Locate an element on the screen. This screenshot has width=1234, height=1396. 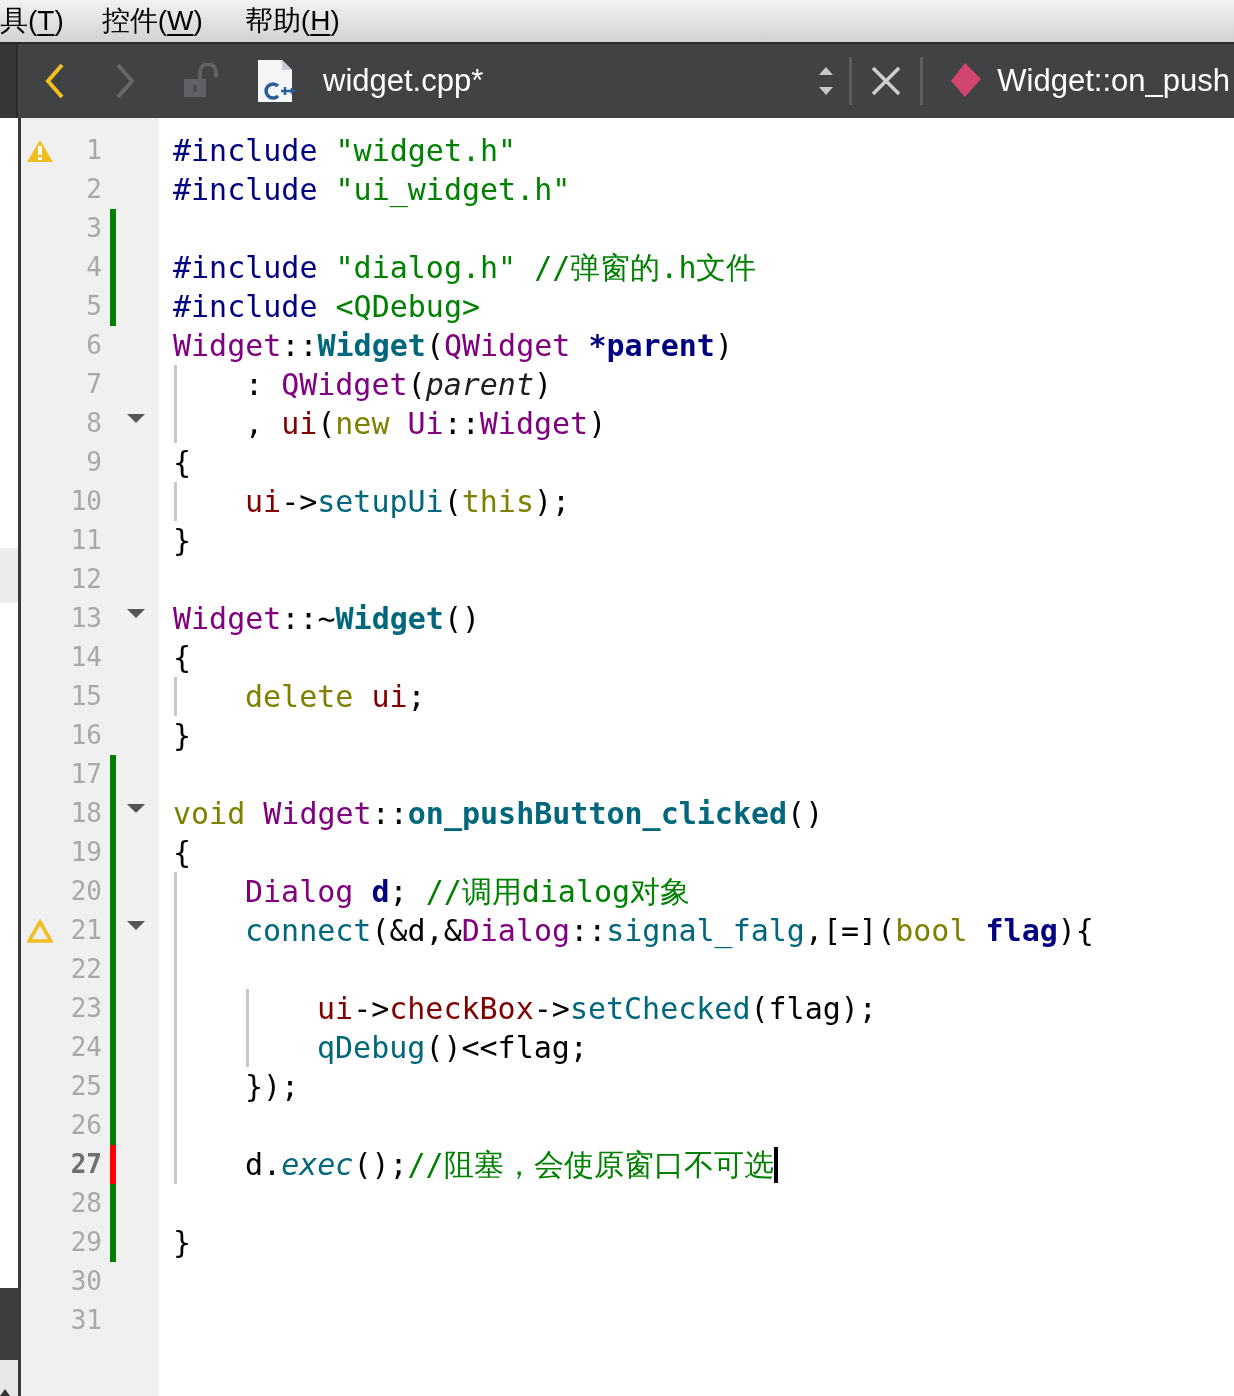
cpp-file-icon is located at coordinates (276, 81).